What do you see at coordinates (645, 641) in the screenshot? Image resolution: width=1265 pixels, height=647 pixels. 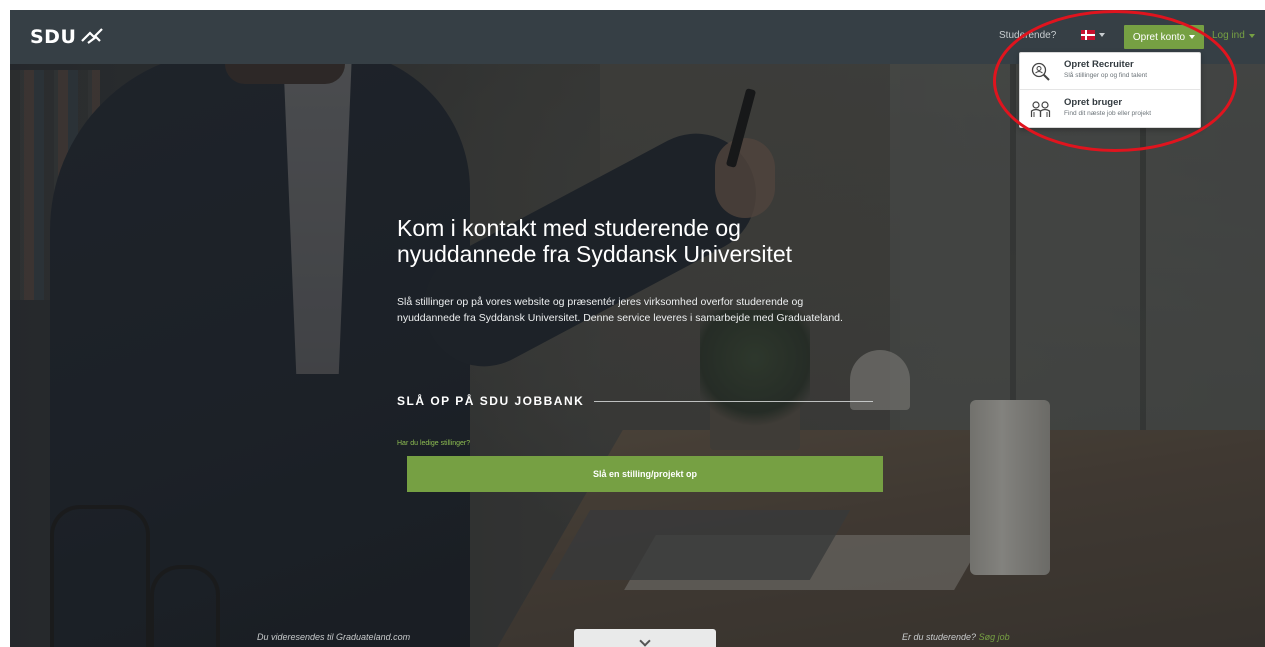 I see `chevron-down-icon` at bounding box center [645, 641].